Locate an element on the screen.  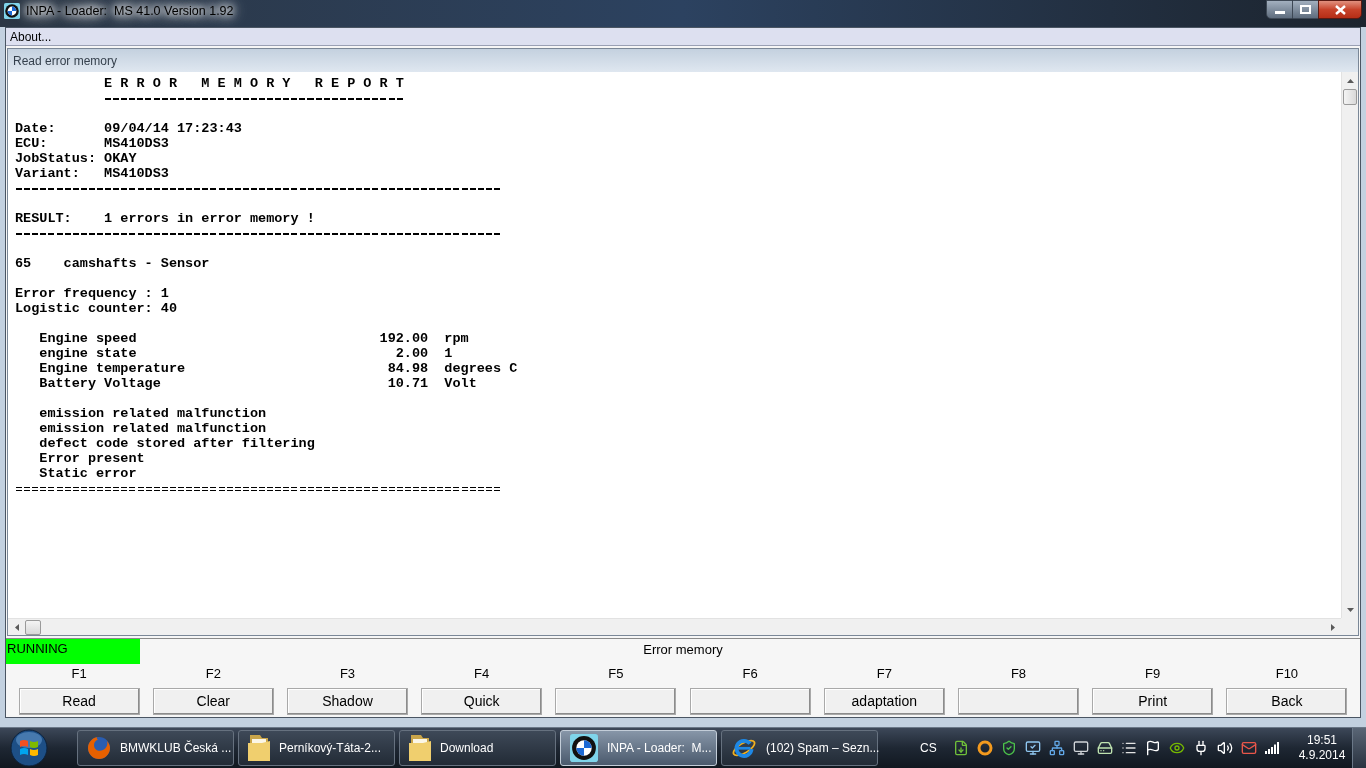
error-name: camshafts - Sensor is located at coordinates (136, 263).